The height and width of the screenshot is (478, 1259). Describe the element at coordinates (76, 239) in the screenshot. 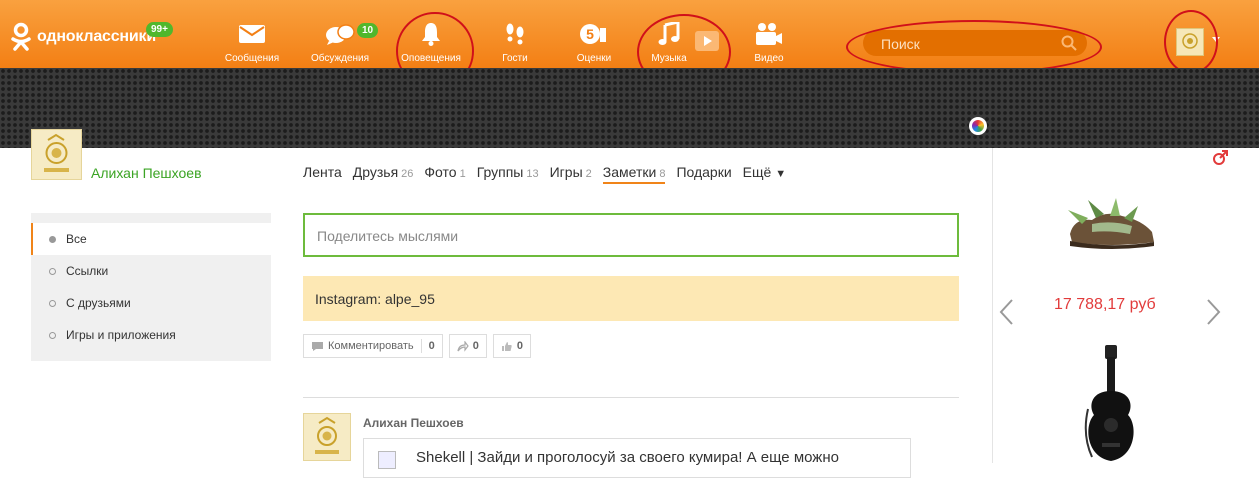

I see `filter-label: Все` at that location.